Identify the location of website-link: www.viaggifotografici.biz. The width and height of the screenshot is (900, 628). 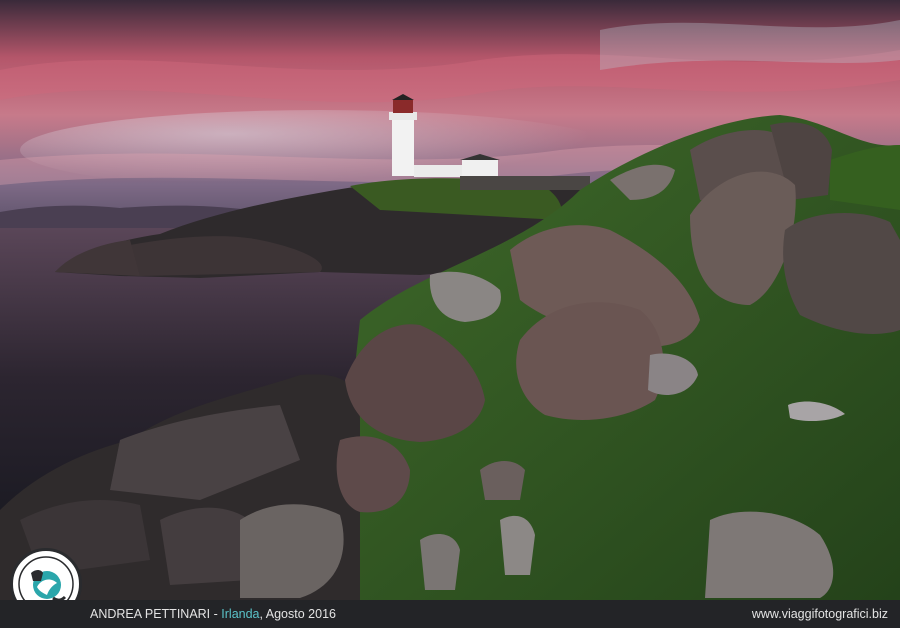
(820, 614).